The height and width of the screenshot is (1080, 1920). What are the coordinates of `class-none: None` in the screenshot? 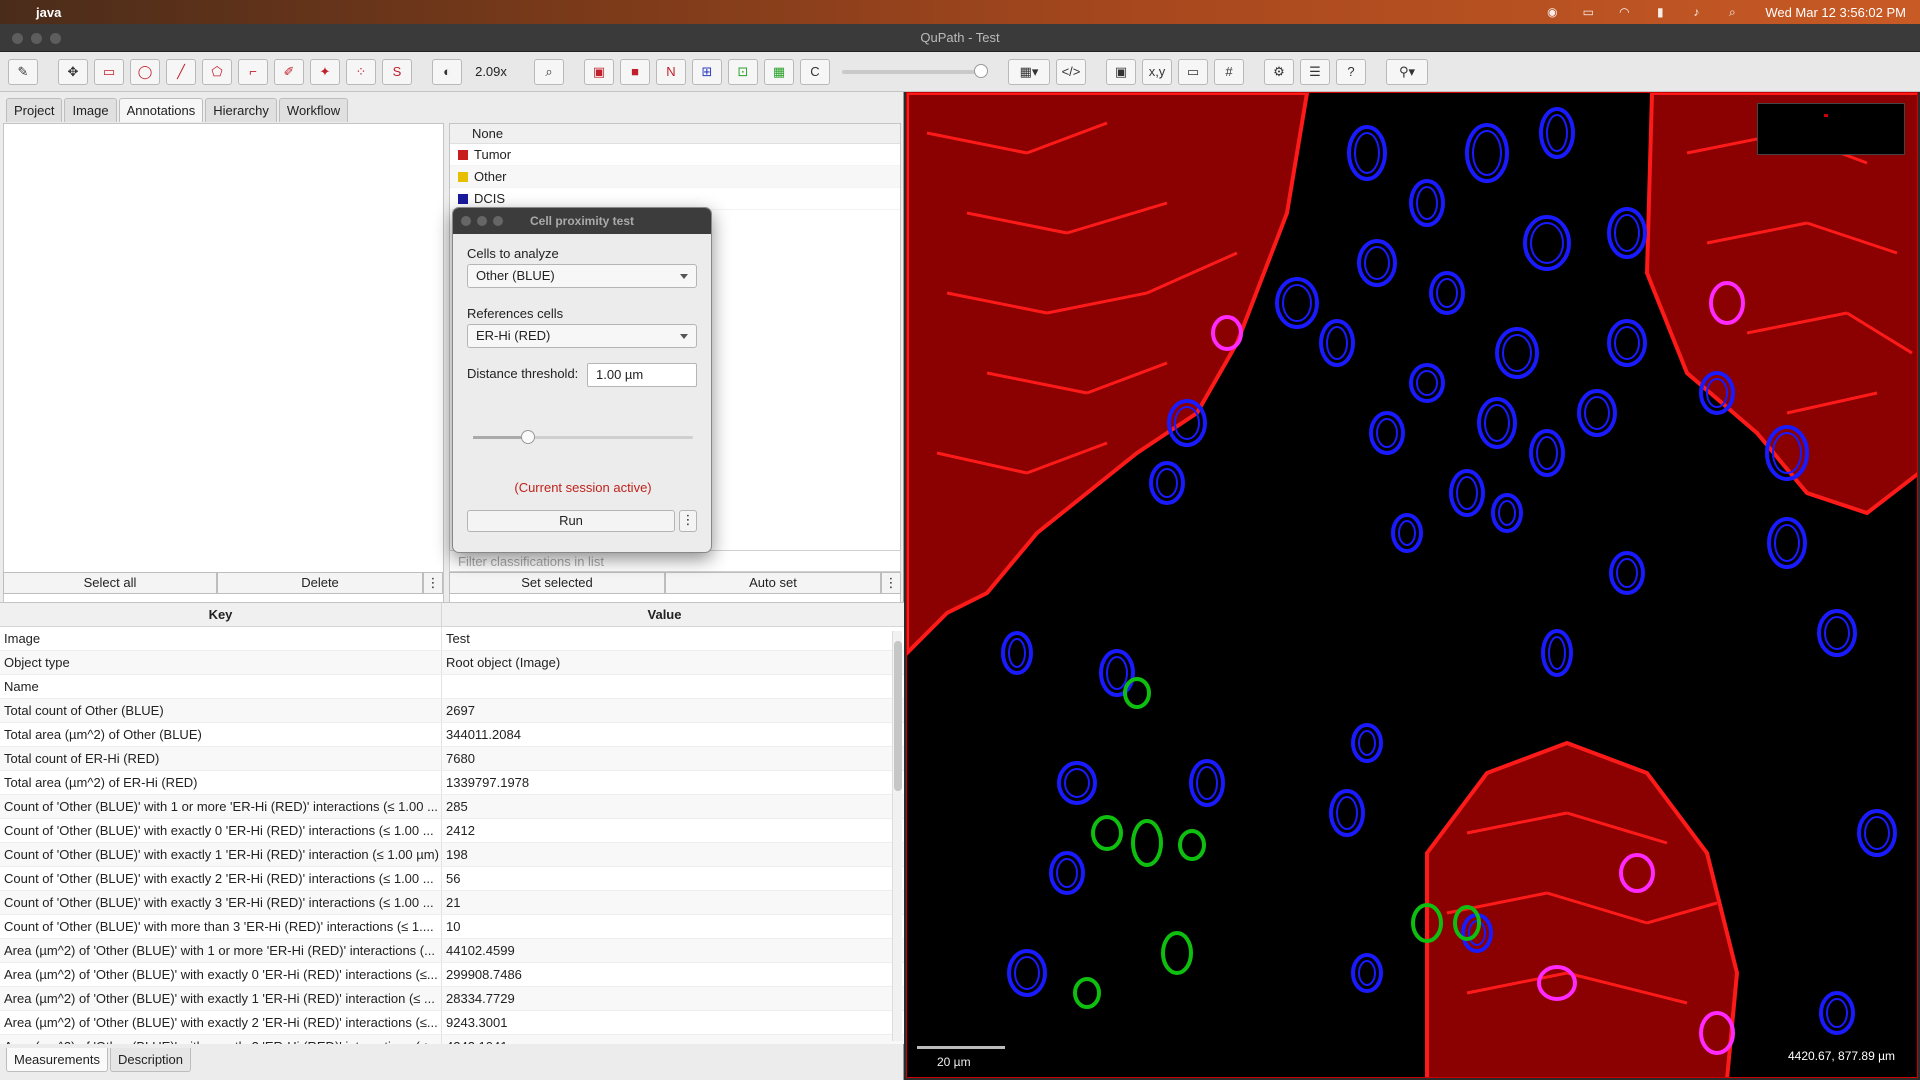 It's located at (675, 134).